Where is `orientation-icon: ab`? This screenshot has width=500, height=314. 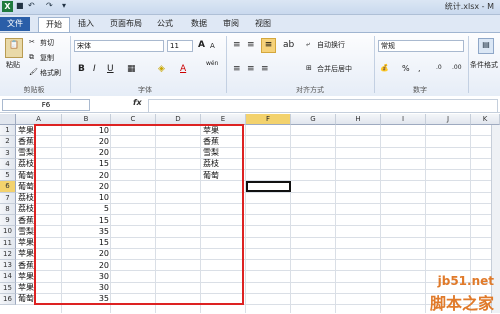
orientation-icon: ab is located at coordinates (288, 45).